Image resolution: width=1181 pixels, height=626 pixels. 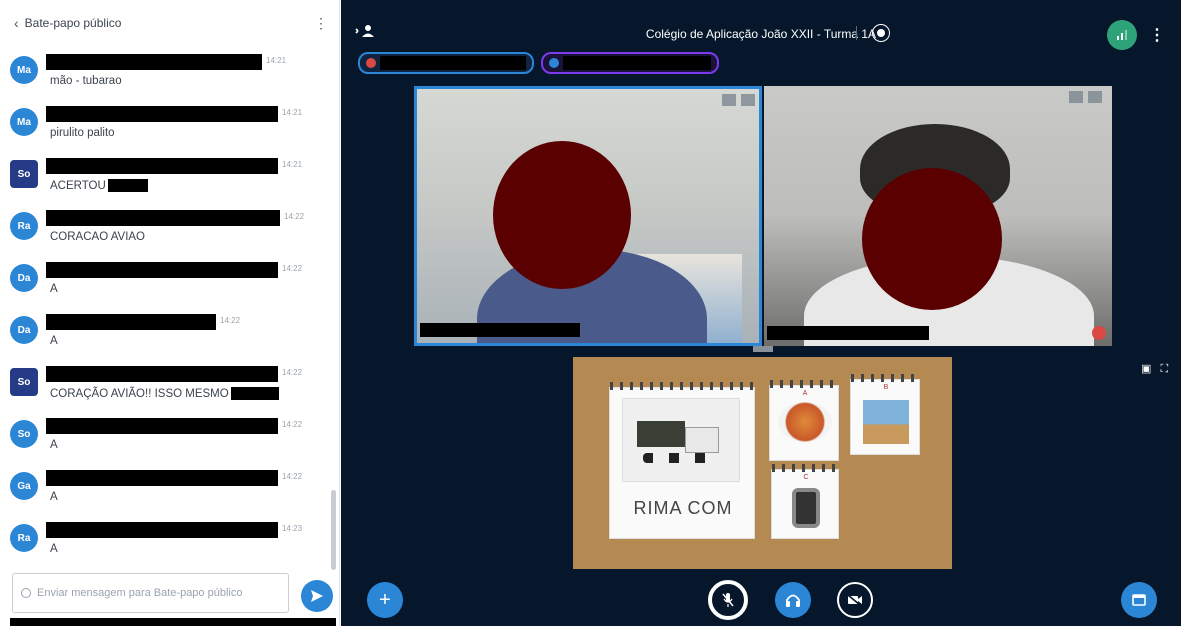 What do you see at coordinates (661, 434) in the screenshot?
I see `truck-cargo` at bounding box center [661, 434].